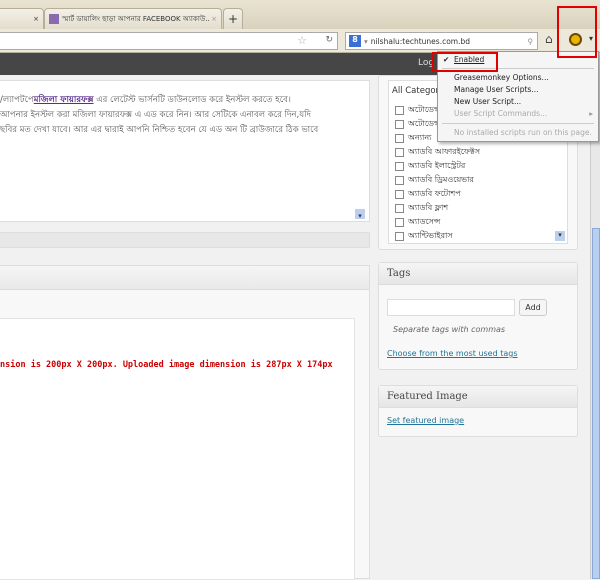 This screenshot has height=580, width=600. I want to click on firefox-link: মজিলা ফায়ারফক্স, so click(64, 100).